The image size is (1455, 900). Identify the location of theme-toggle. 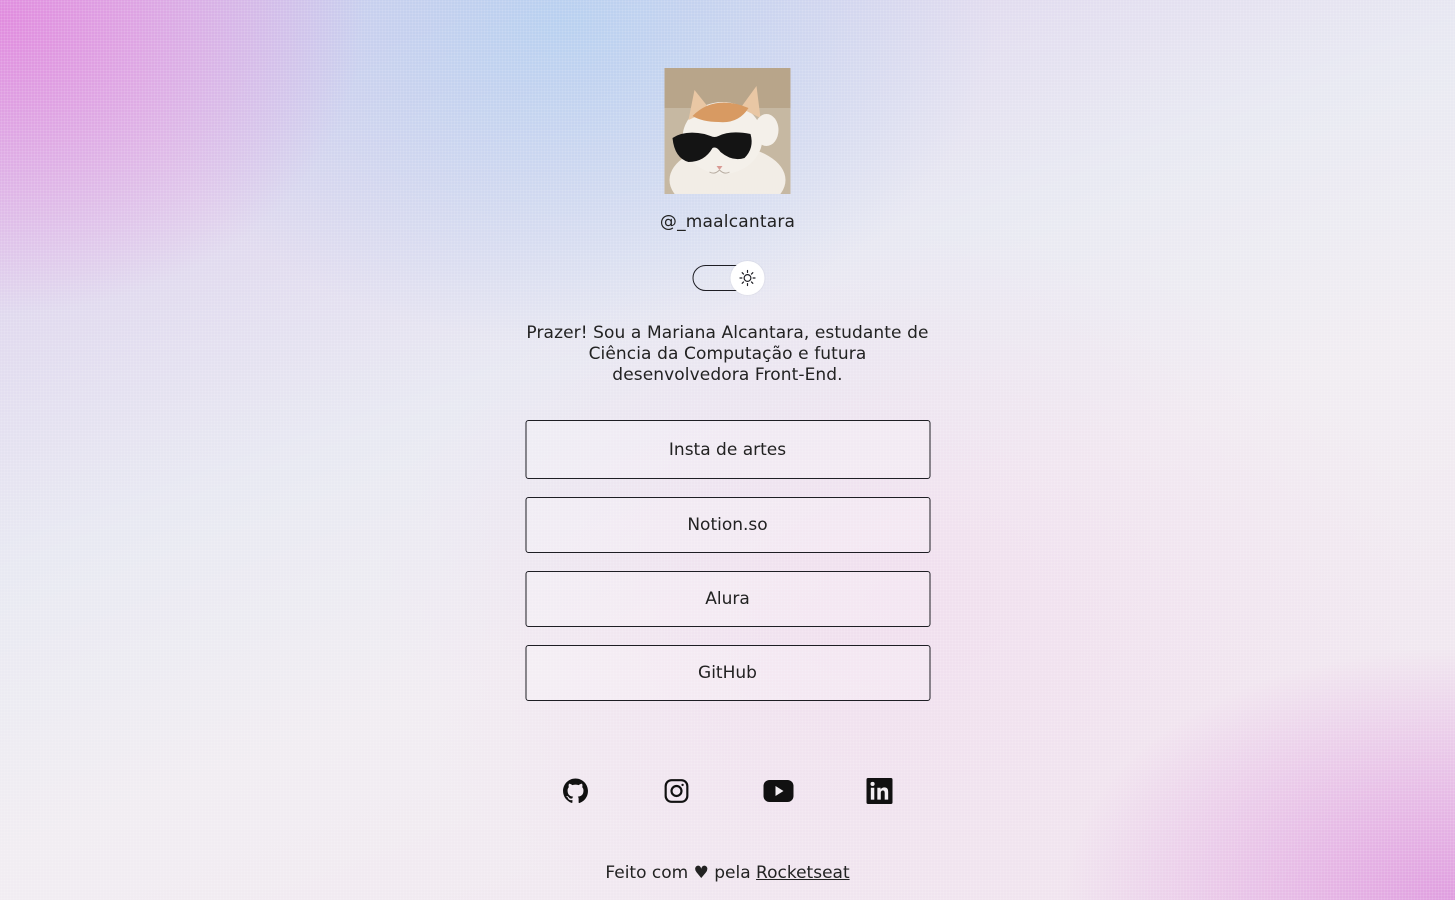
(728, 278).